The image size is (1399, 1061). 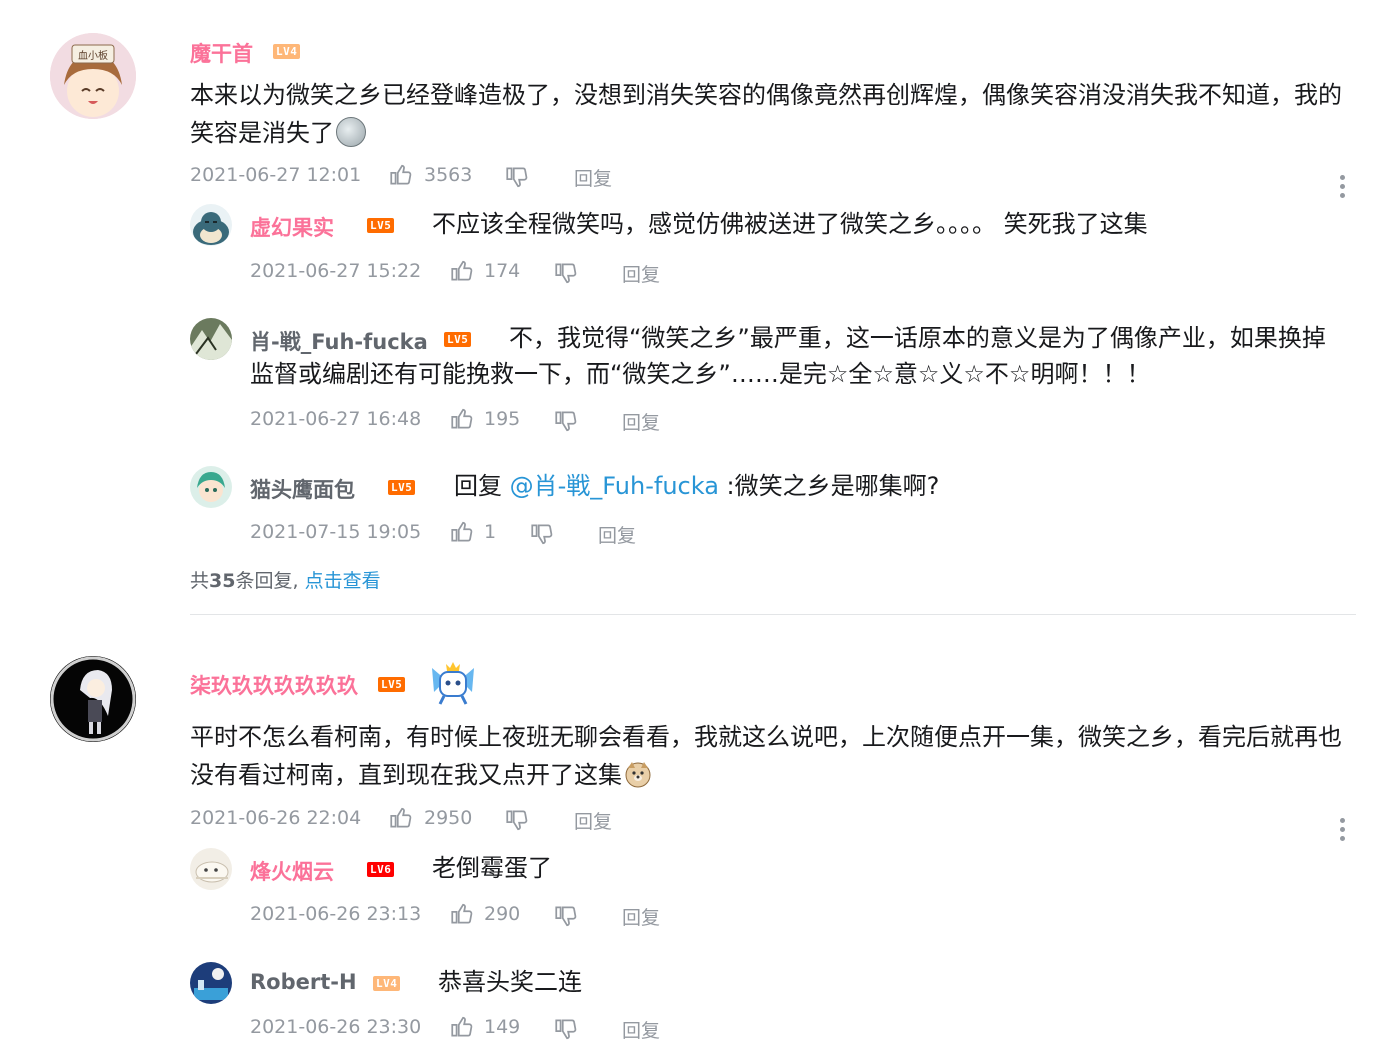 I want to click on reply-time: 2021-06-26 23:30, so click(x=336, y=1027).